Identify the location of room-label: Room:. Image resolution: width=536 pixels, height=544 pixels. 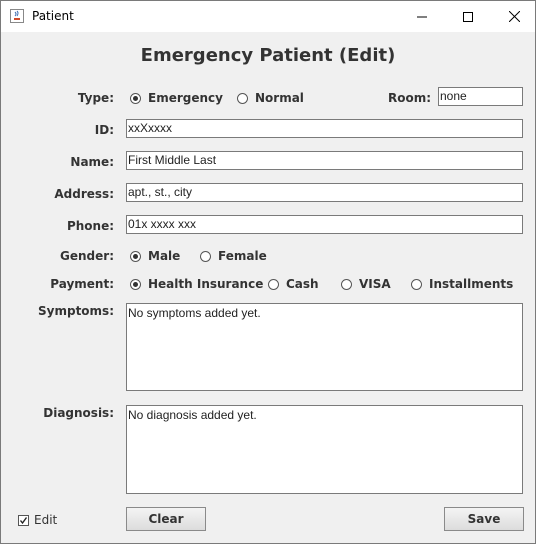
(410, 98).